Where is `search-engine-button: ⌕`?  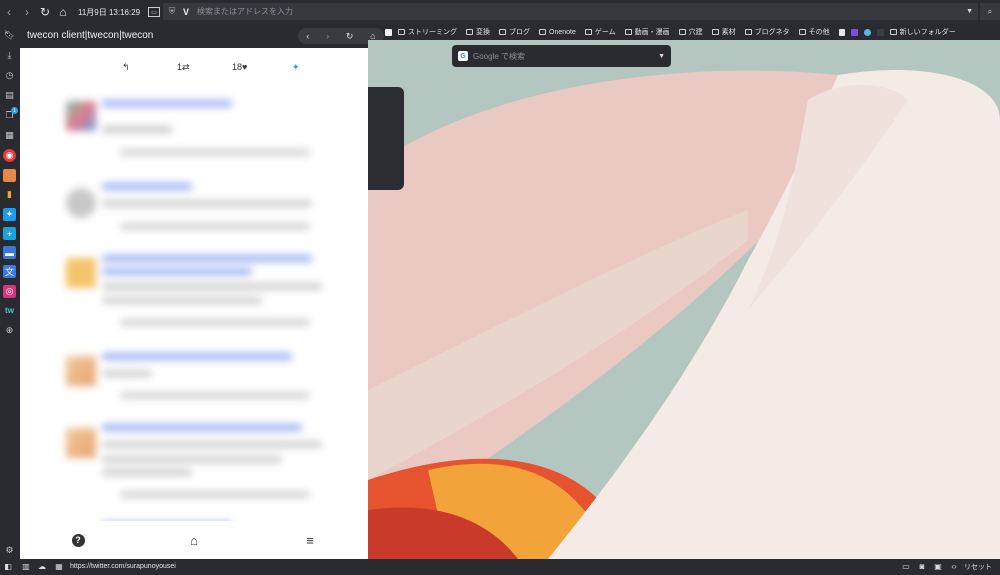
search-engine-button: ⌕ is located at coordinates (990, 11).